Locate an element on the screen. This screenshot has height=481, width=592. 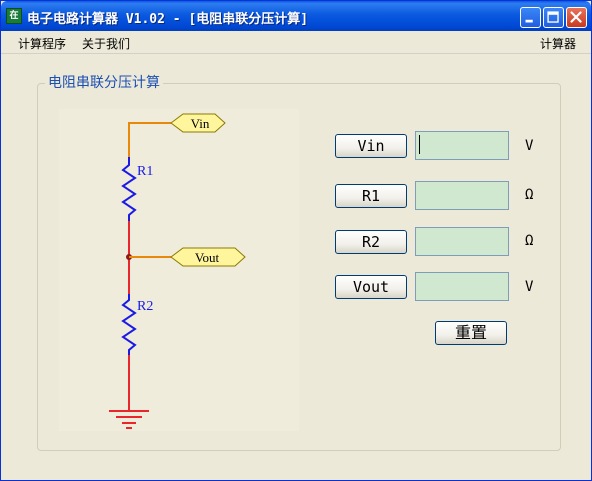
minimize-button is located at coordinates (530, 17).